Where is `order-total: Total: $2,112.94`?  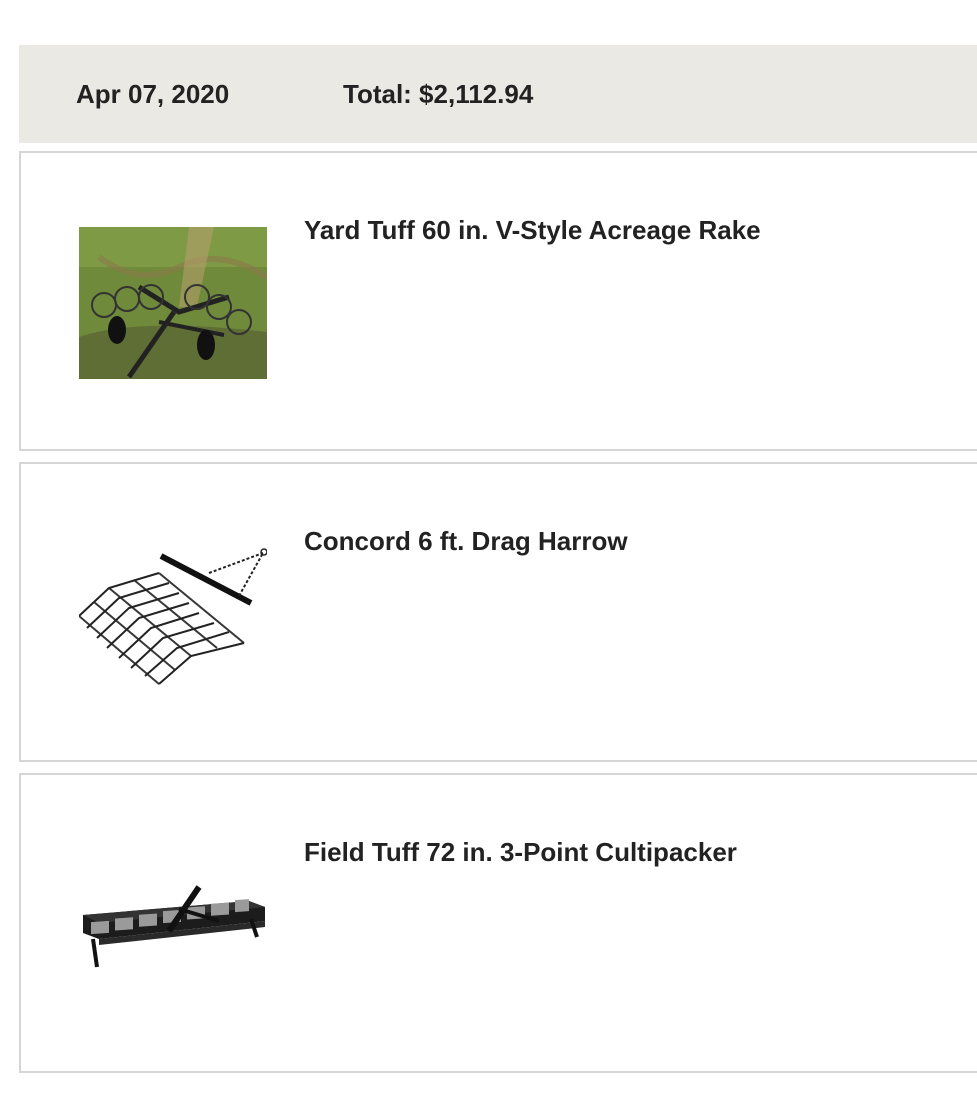
order-total: Total: $2,112.94 is located at coordinates (438, 94).